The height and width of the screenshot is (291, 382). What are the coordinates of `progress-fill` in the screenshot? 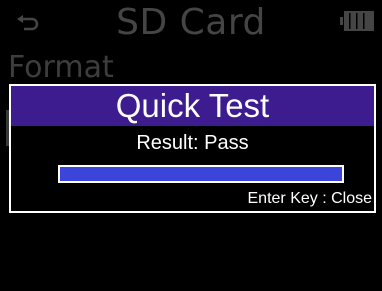 It's located at (201, 174).